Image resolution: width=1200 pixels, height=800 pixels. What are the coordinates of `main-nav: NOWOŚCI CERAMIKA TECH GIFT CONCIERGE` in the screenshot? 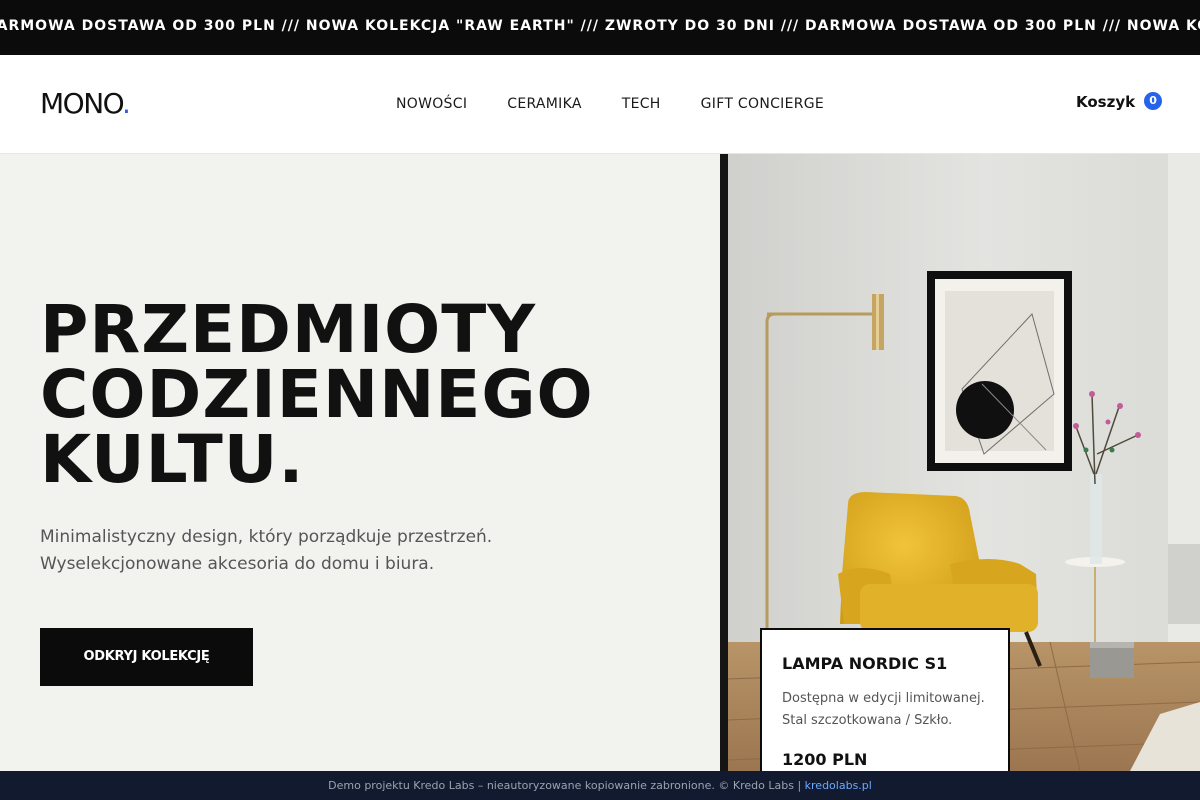 It's located at (630, 104).